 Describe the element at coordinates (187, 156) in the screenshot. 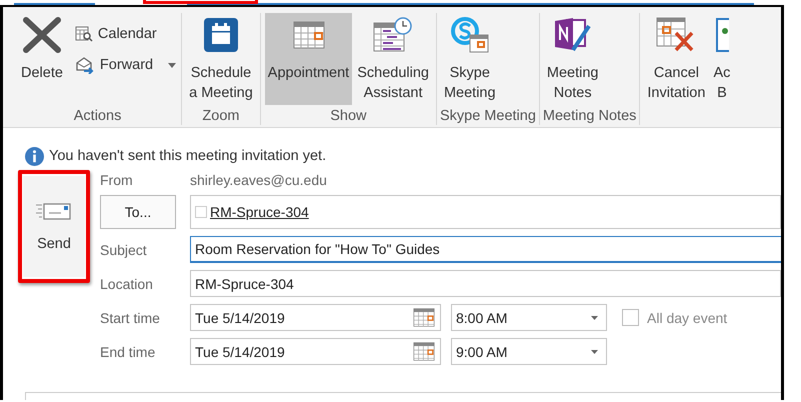

I see `info-message: You haven't sent this meeting invitation yet.` at that location.